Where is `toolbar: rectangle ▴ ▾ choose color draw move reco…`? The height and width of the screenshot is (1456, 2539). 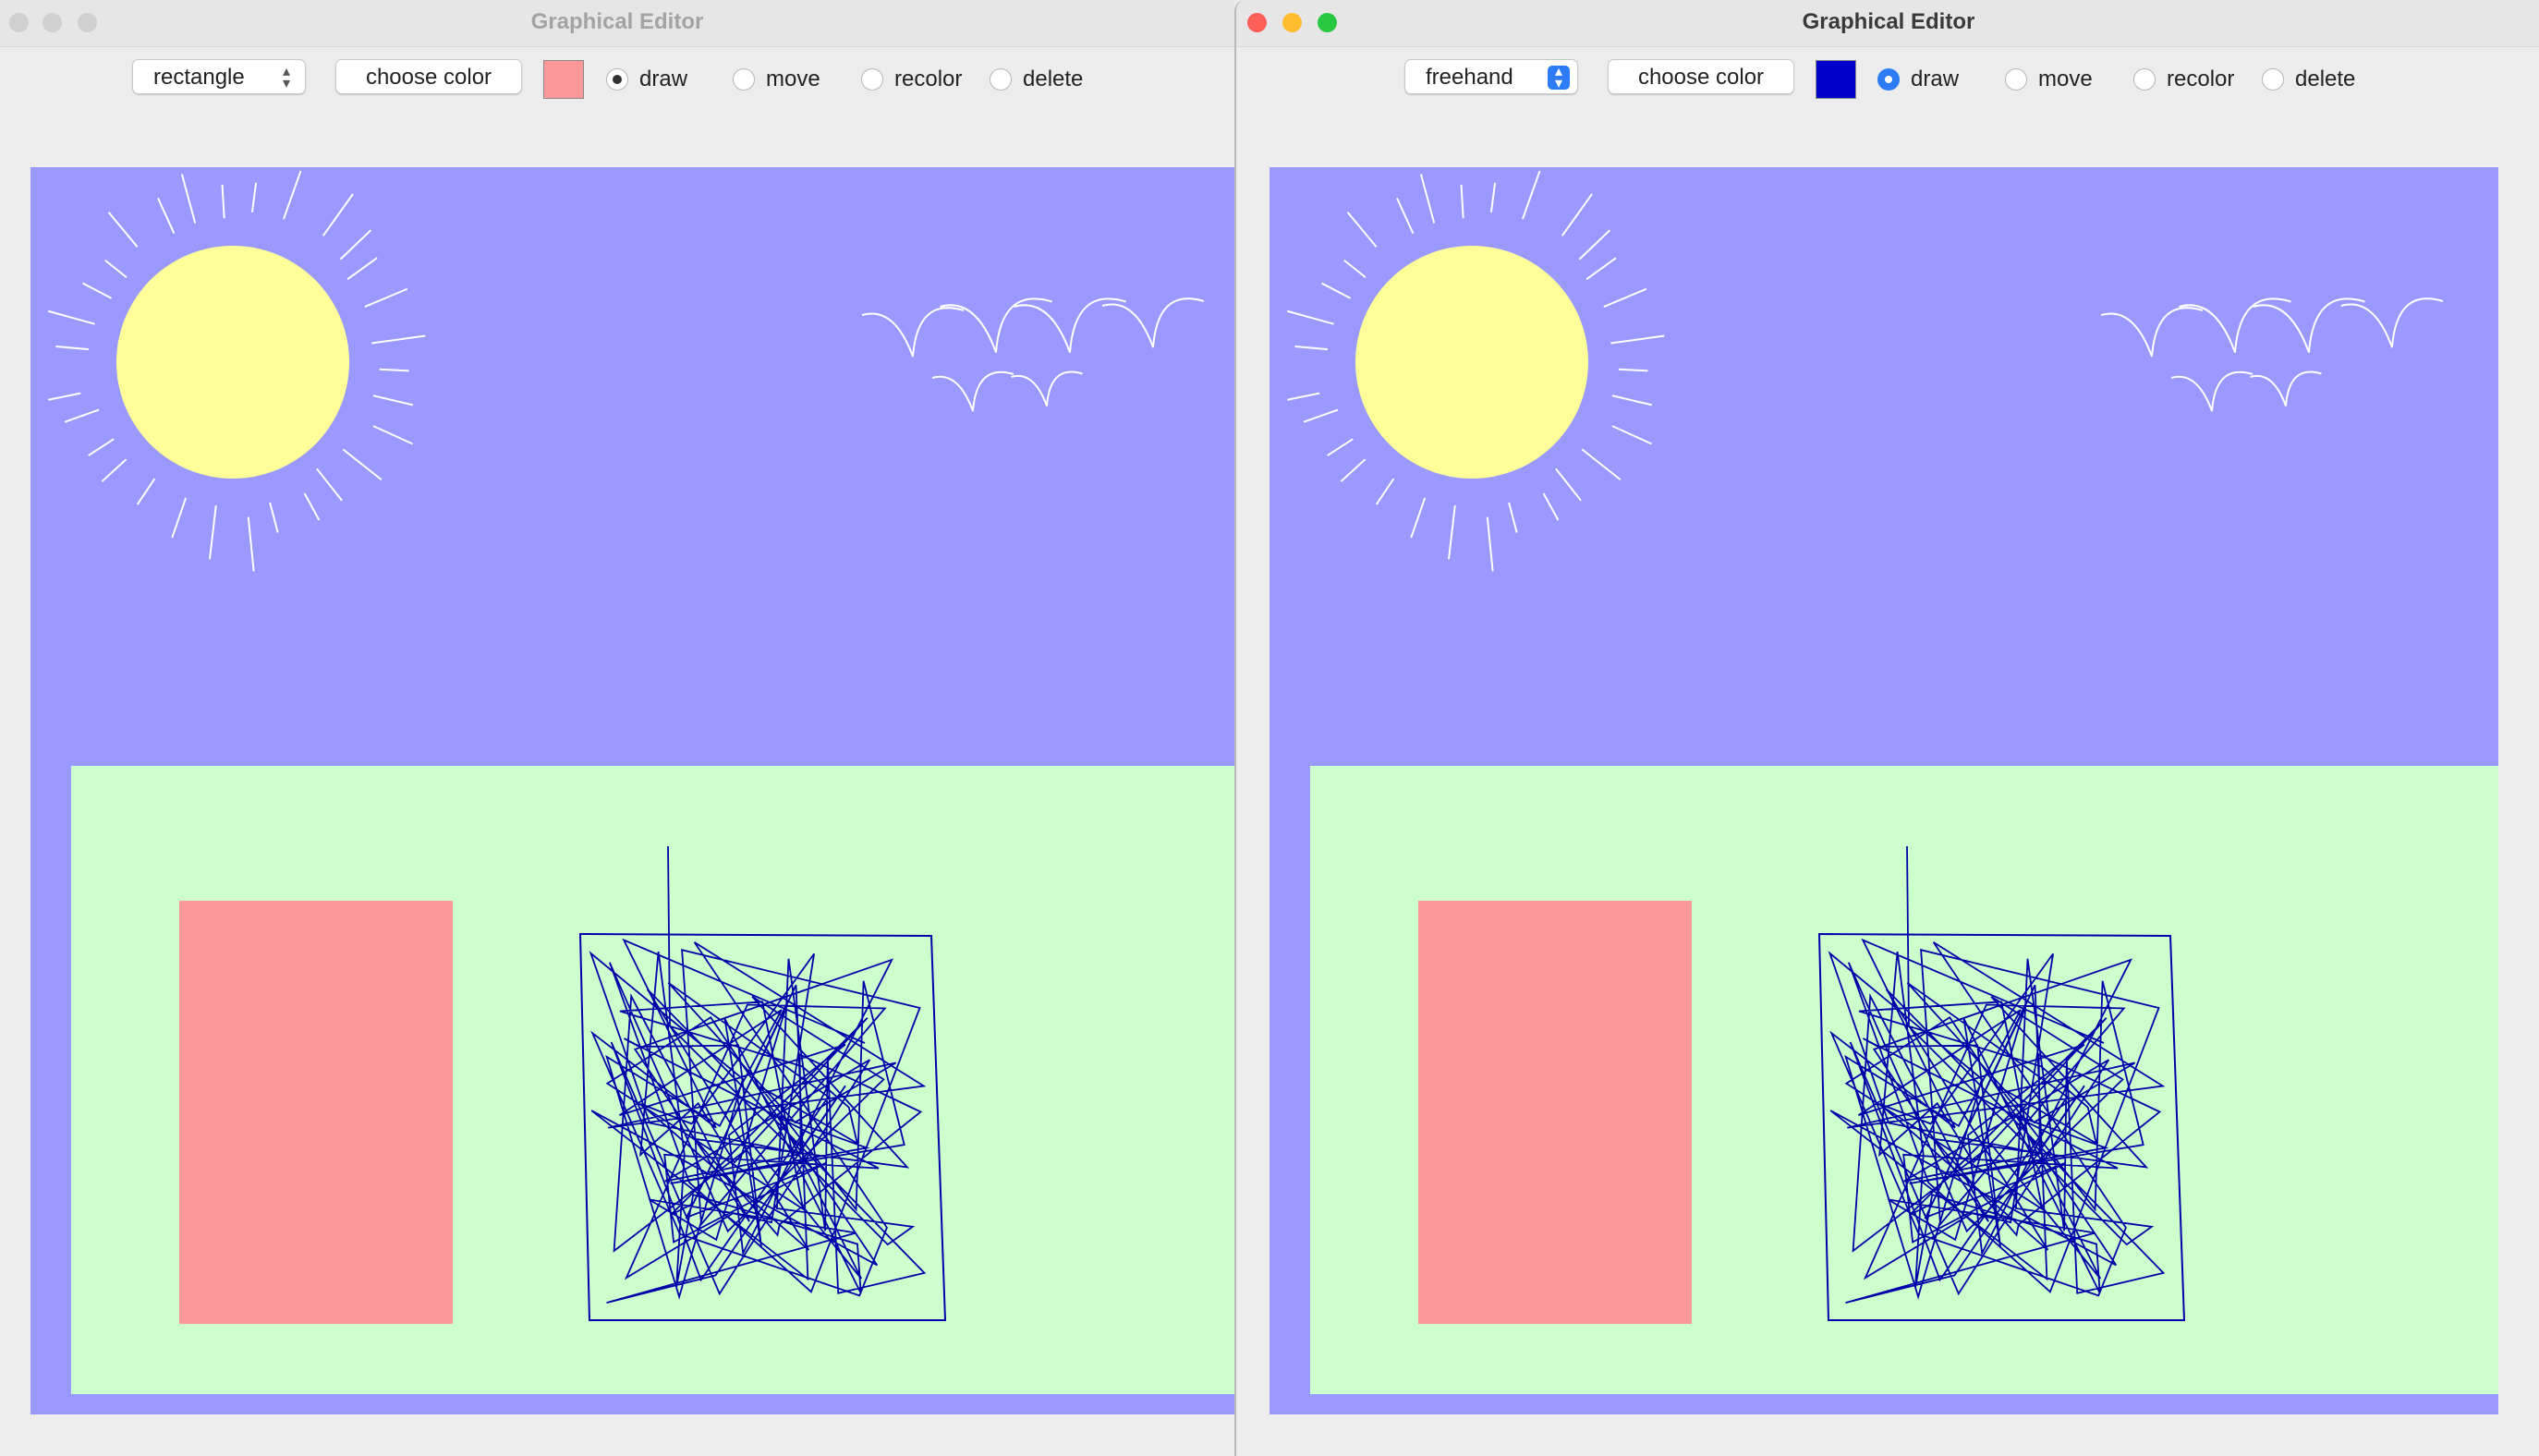 toolbar: rectangle ▴ ▾ choose color draw move reco… is located at coordinates (617, 81).